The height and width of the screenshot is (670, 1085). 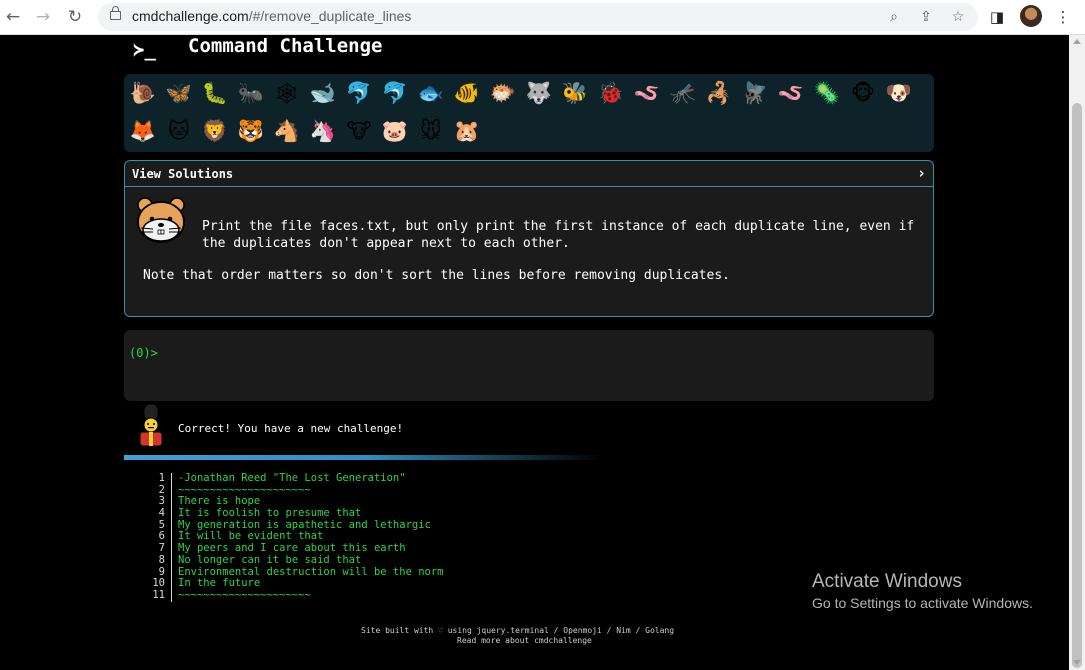 What do you see at coordinates (323, 93) in the screenshot?
I see `whale-icon: 🐋` at bounding box center [323, 93].